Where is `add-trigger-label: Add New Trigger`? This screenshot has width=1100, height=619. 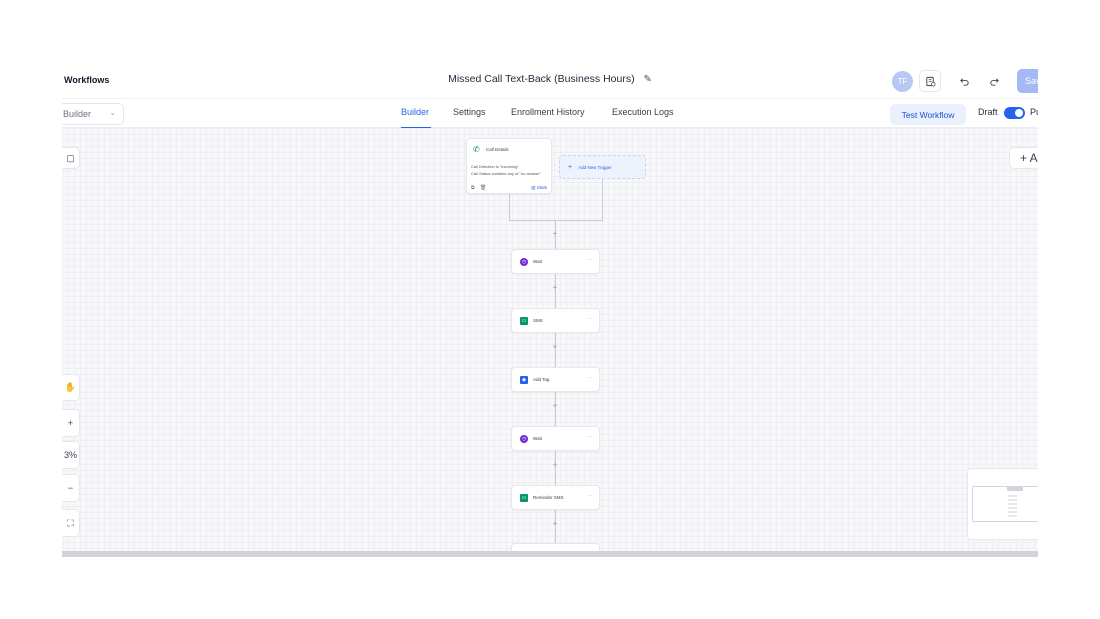
add-trigger-label: Add New Trigger is located at coordinates (595, 167).